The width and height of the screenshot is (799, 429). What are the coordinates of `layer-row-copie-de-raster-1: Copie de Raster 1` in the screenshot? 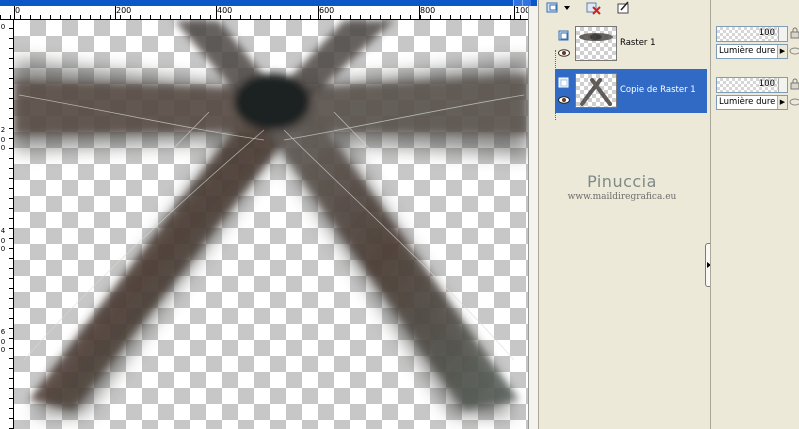 It's located at (631, 91).